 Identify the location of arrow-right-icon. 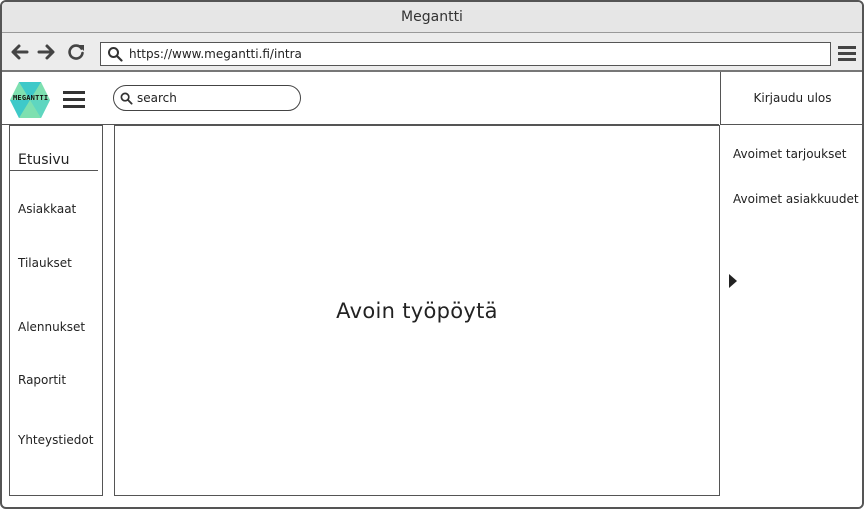
(46, 52).